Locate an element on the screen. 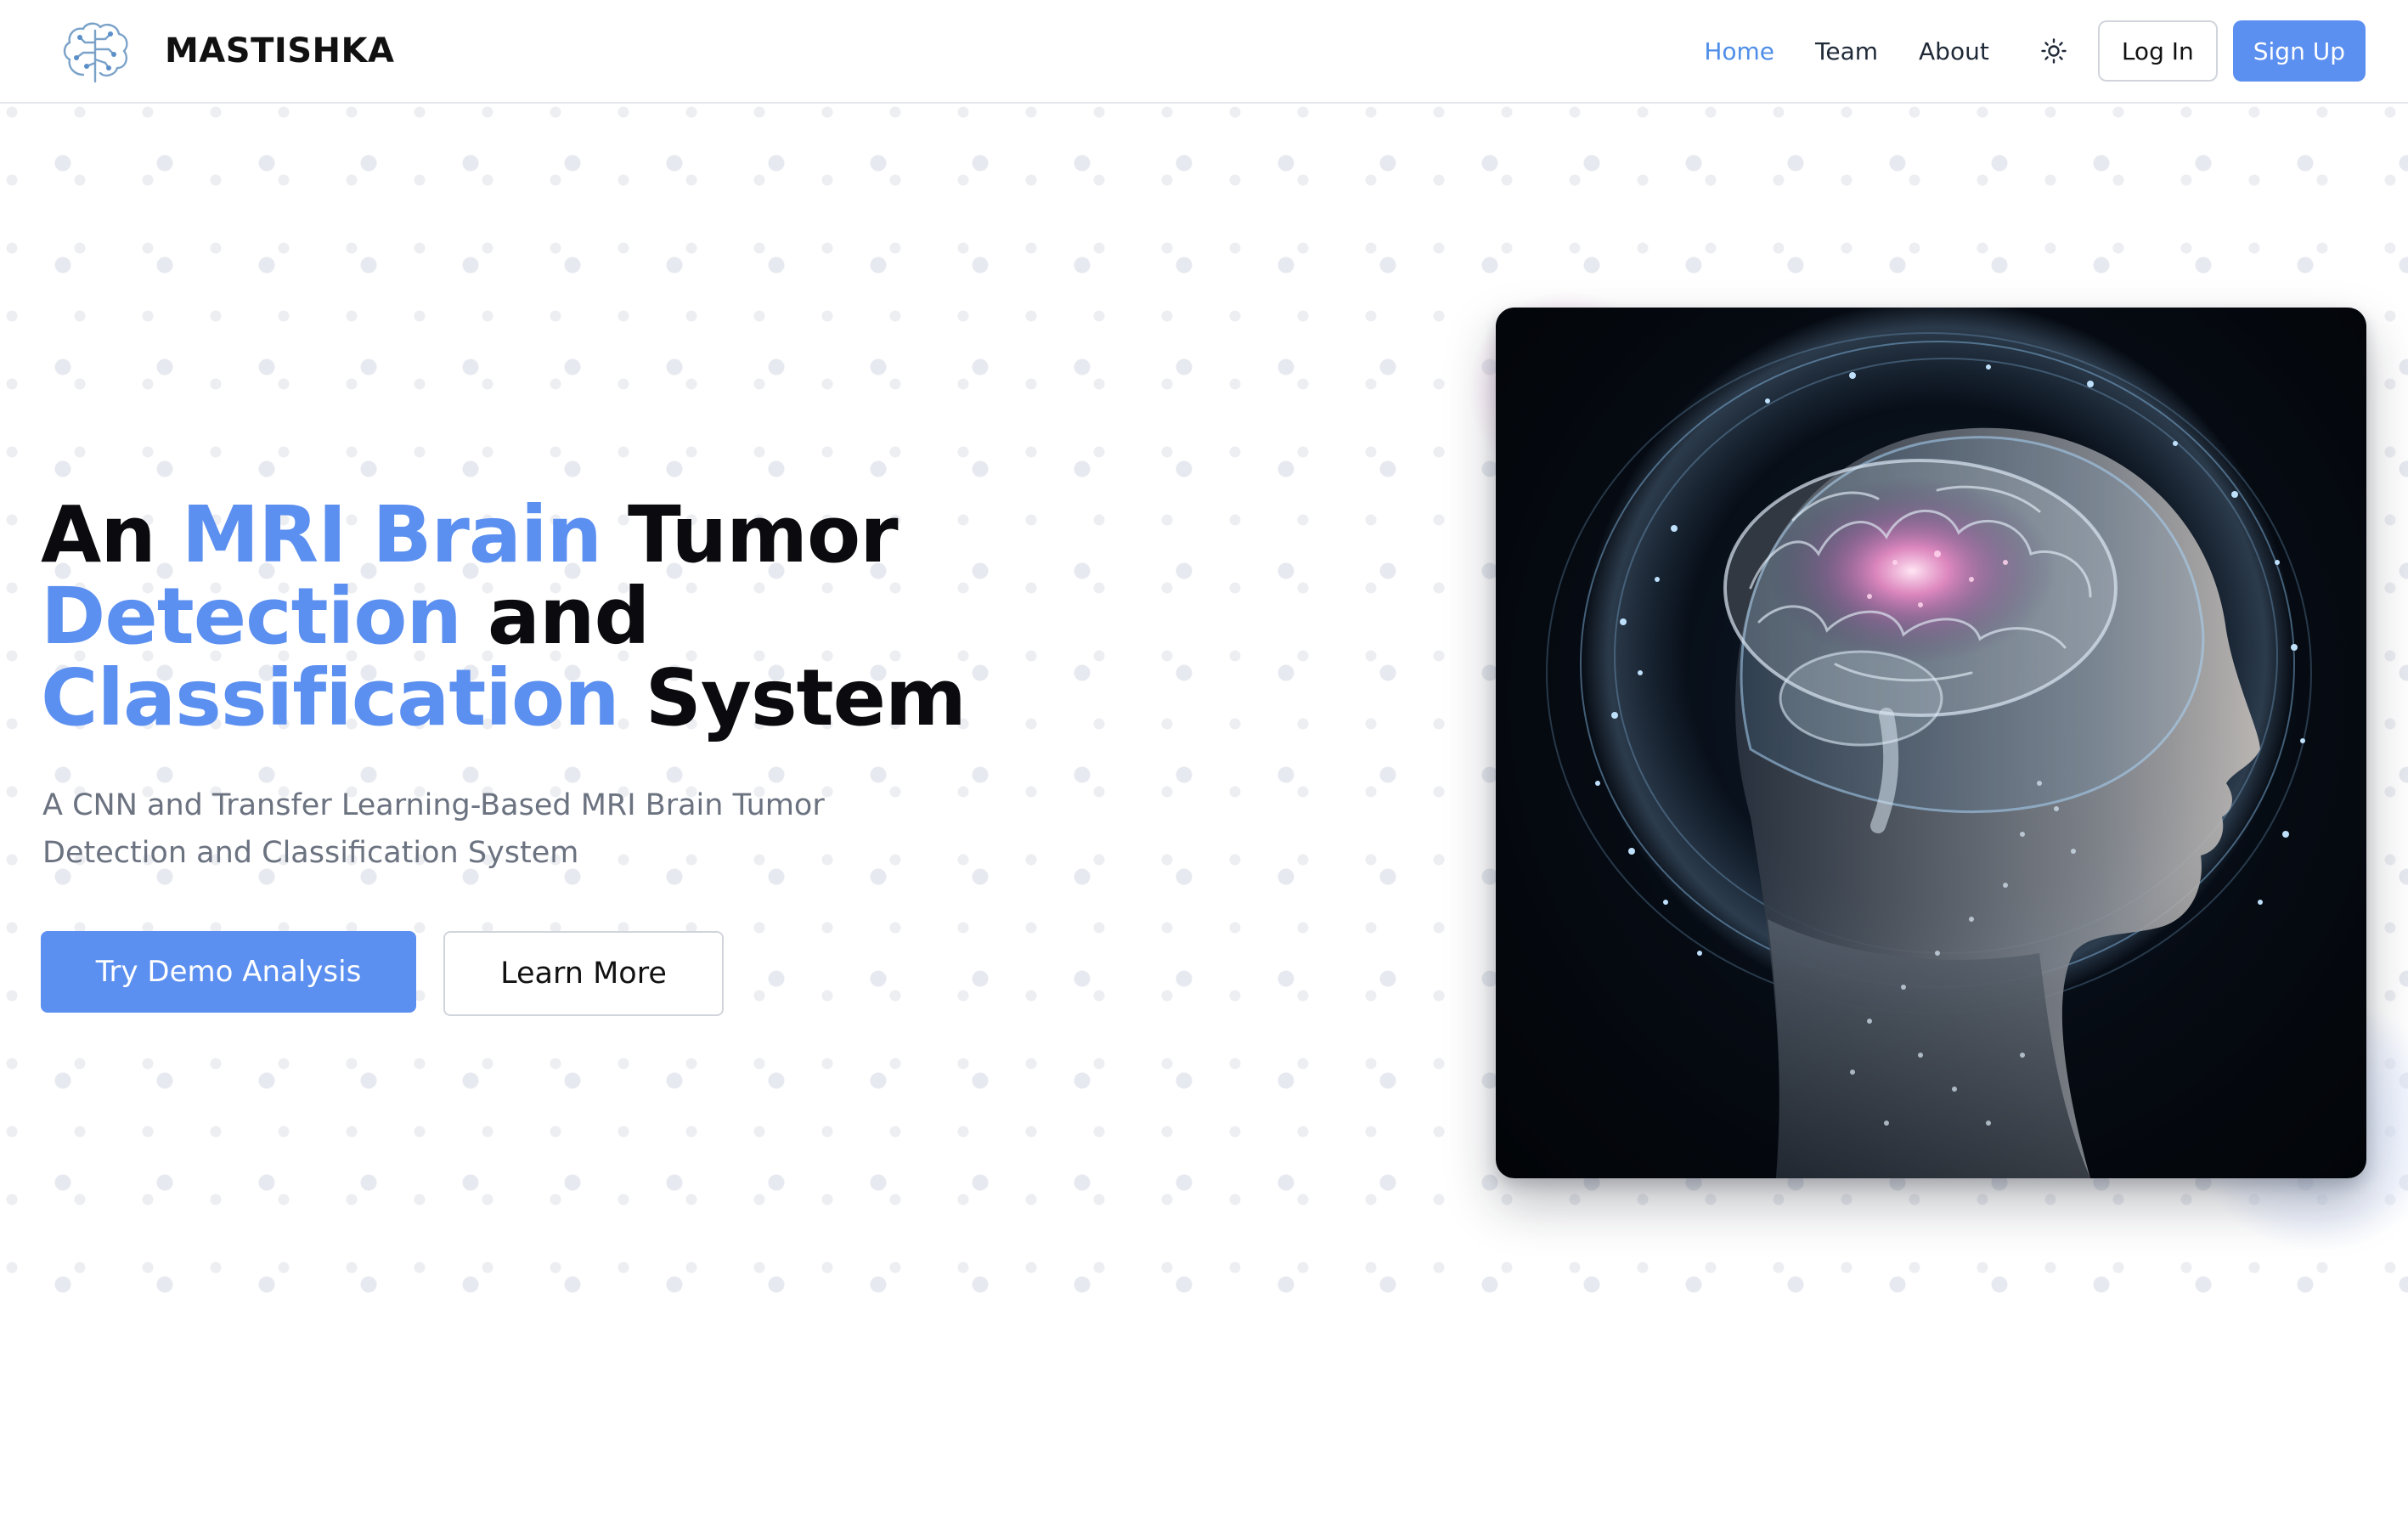  sun-icon is located at coordinates (2054, 51).